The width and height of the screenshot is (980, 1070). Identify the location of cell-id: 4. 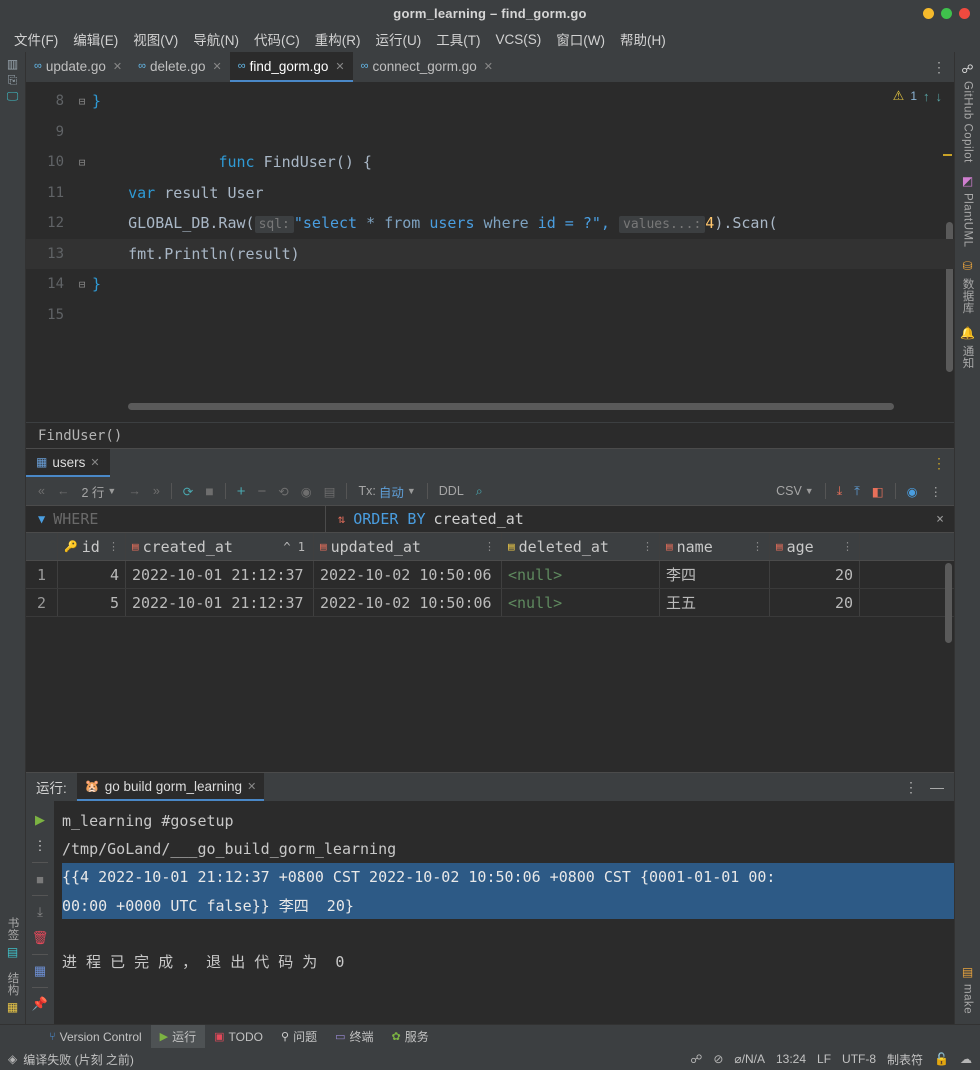
(92, 574).